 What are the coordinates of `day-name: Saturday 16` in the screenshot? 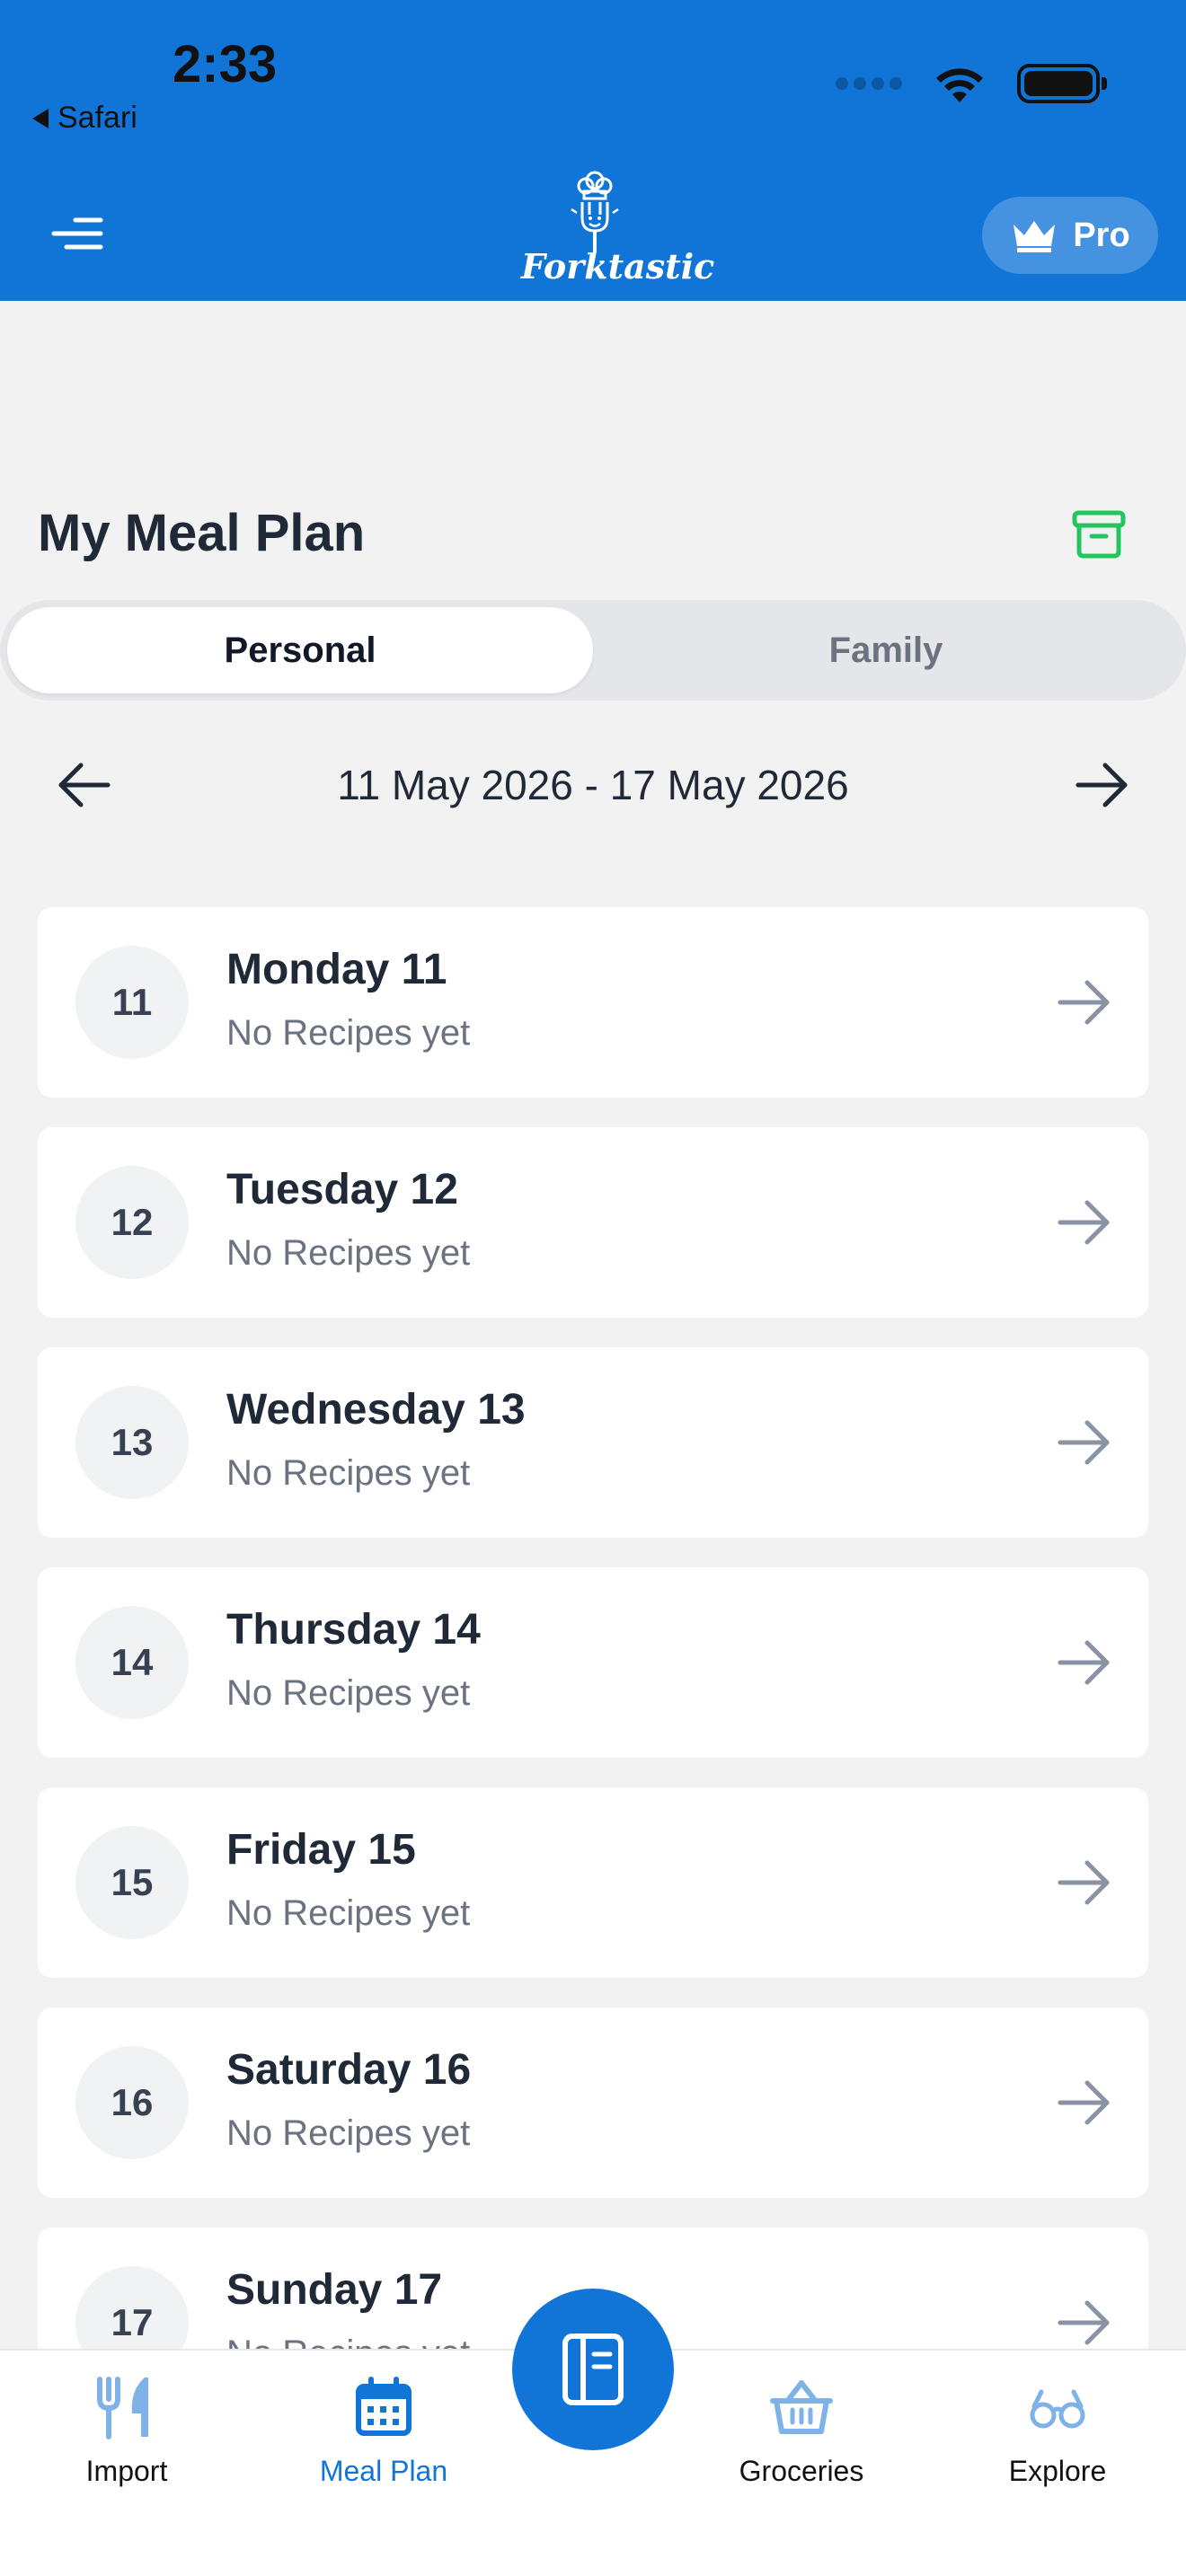 It's located at (349, 2070).